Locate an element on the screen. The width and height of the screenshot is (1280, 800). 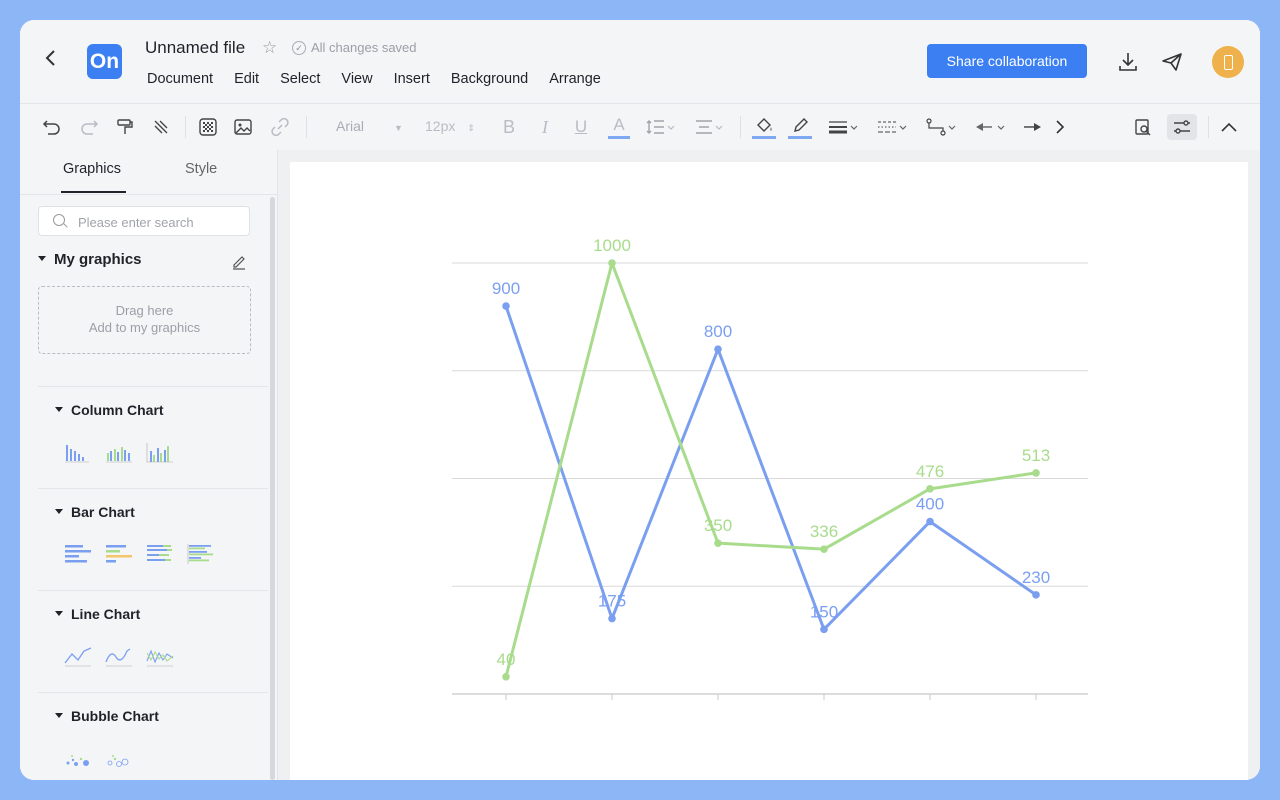
edit-icon is located at coordinates (239, 264).